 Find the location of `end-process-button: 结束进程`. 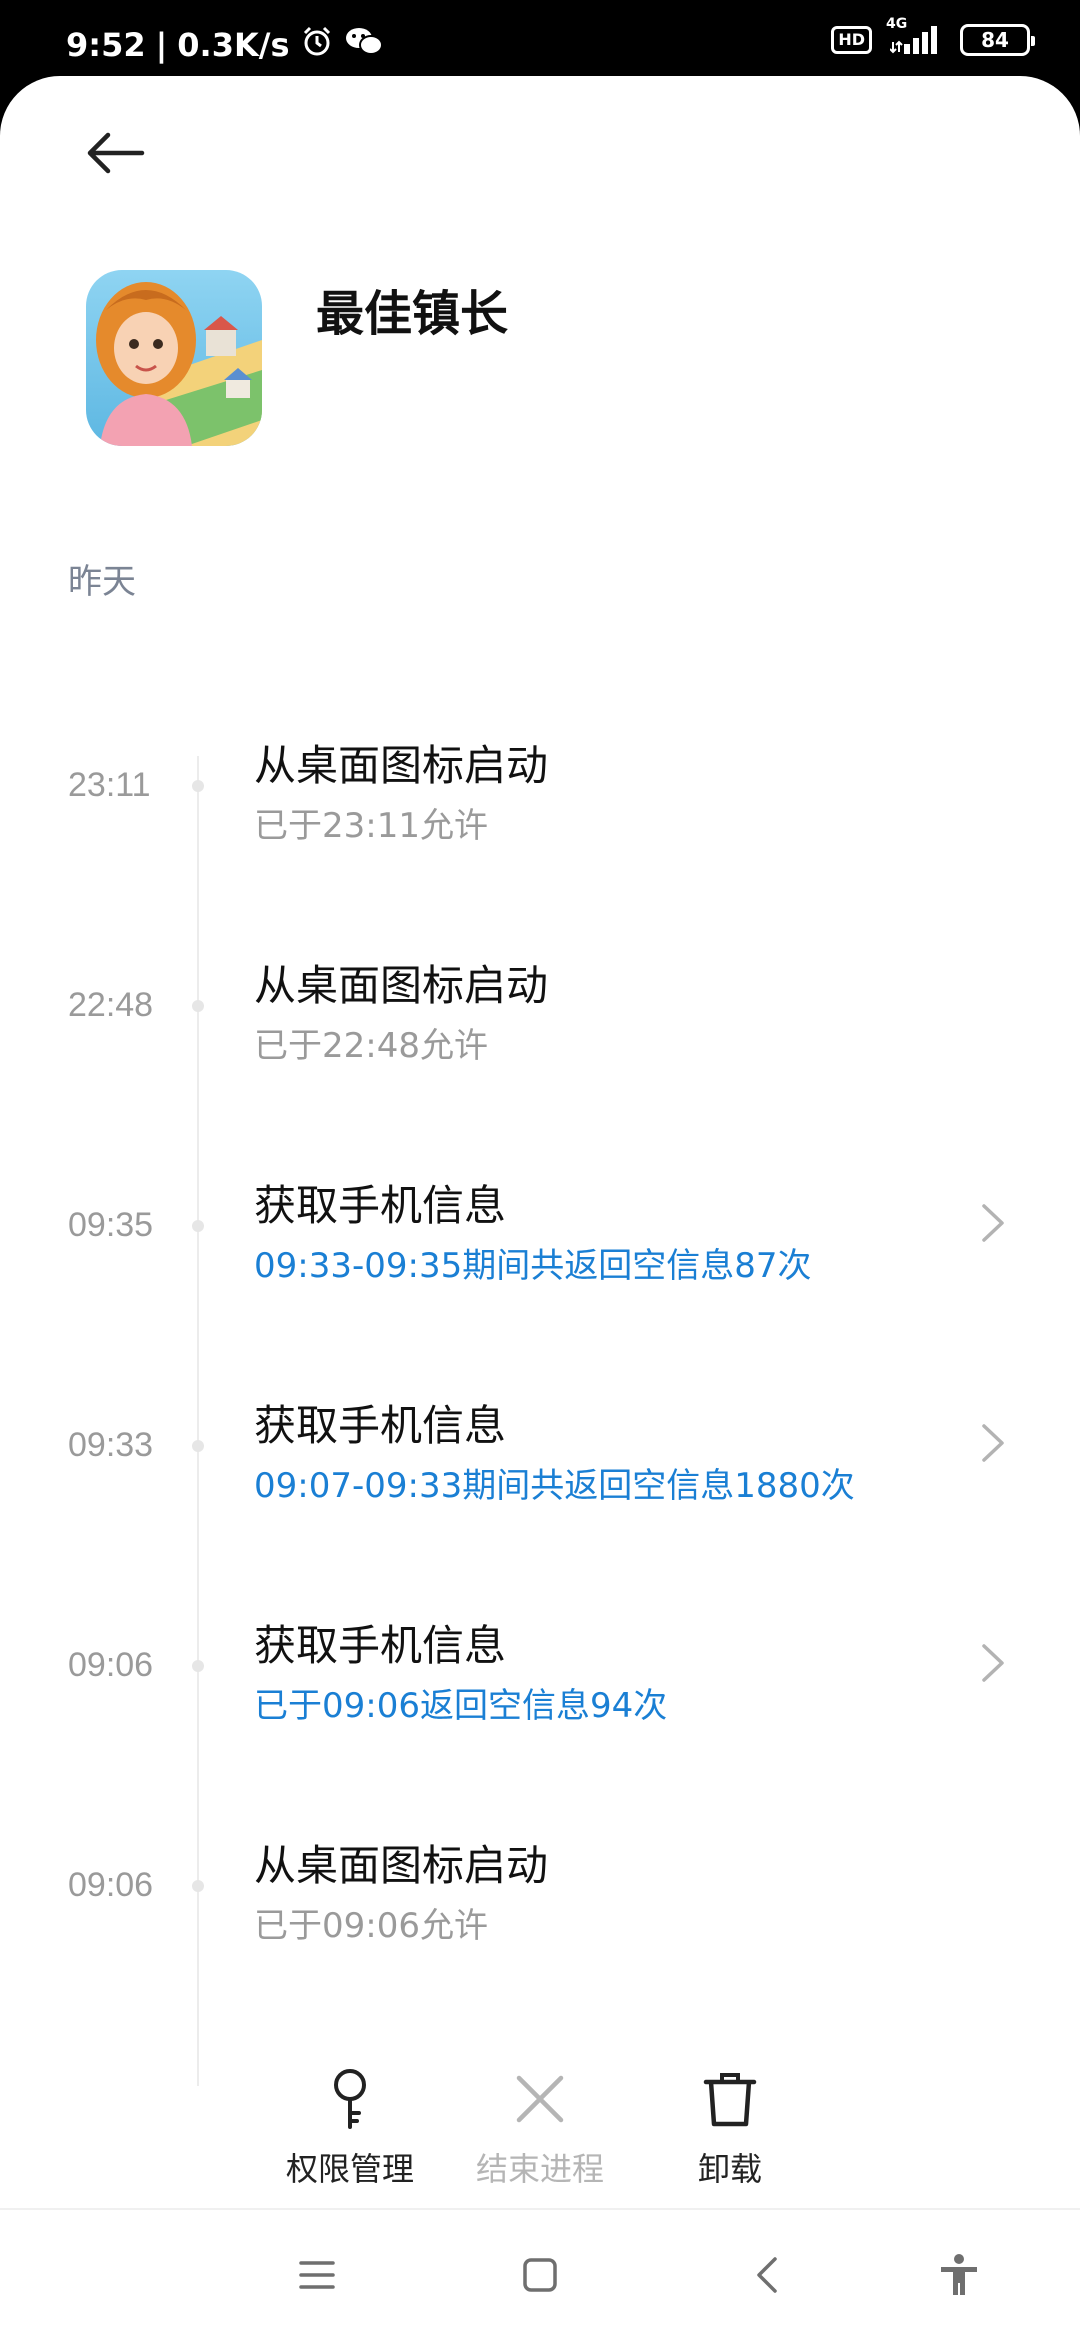

end-process-button: 结束进程 is located at coordinates (540, 2107).